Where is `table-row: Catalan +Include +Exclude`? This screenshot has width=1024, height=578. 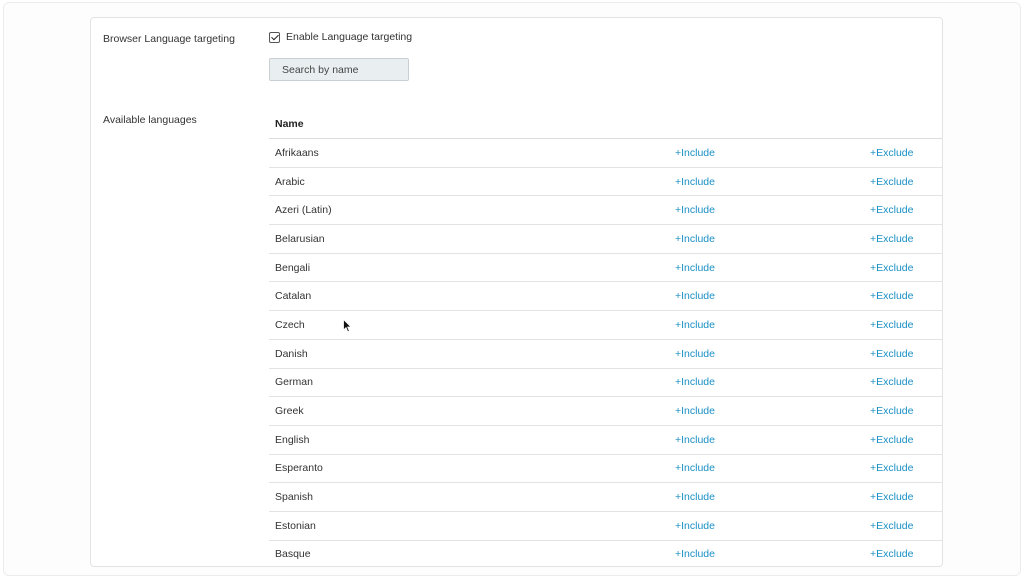 table-row: Catalan +Include +Exclude is located at coordinates (605, 296).